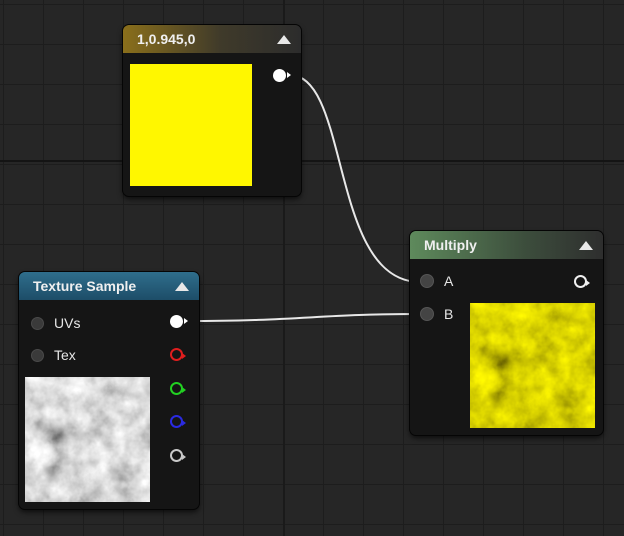  I want to click on rgb-output-pin, so click(179, 321).